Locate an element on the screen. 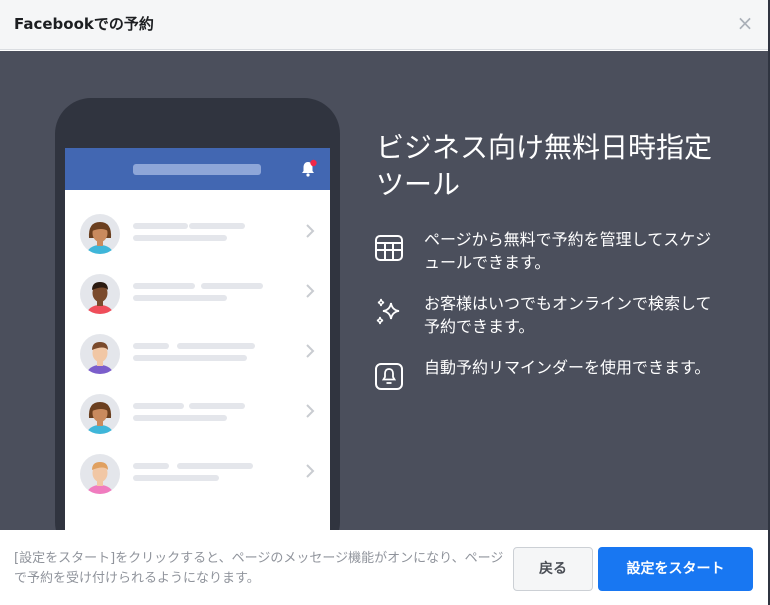  feature-text: お客様はいつでもオンラインで検索して予約できます。 is located at coordinates (568, 315).